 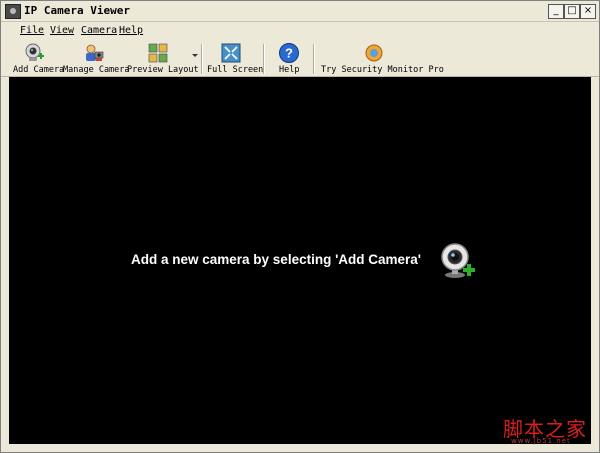 I want to click on minimize-button: _, so click(x=556, y=11).